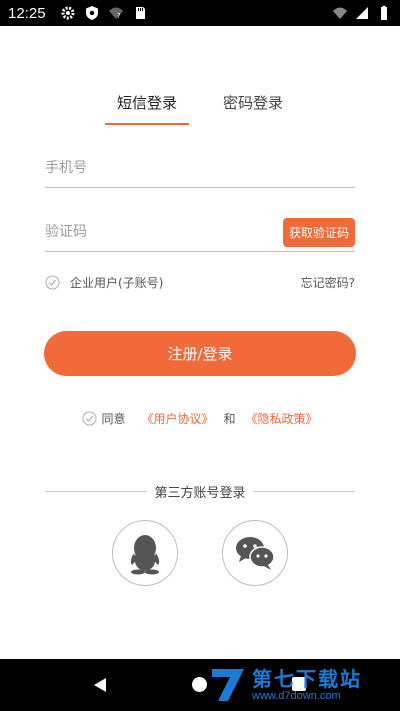 The height and width of the screenshot is (711, 400). I want to click on privacy-policy-link: 《隐私政策》, so click(282, 418).